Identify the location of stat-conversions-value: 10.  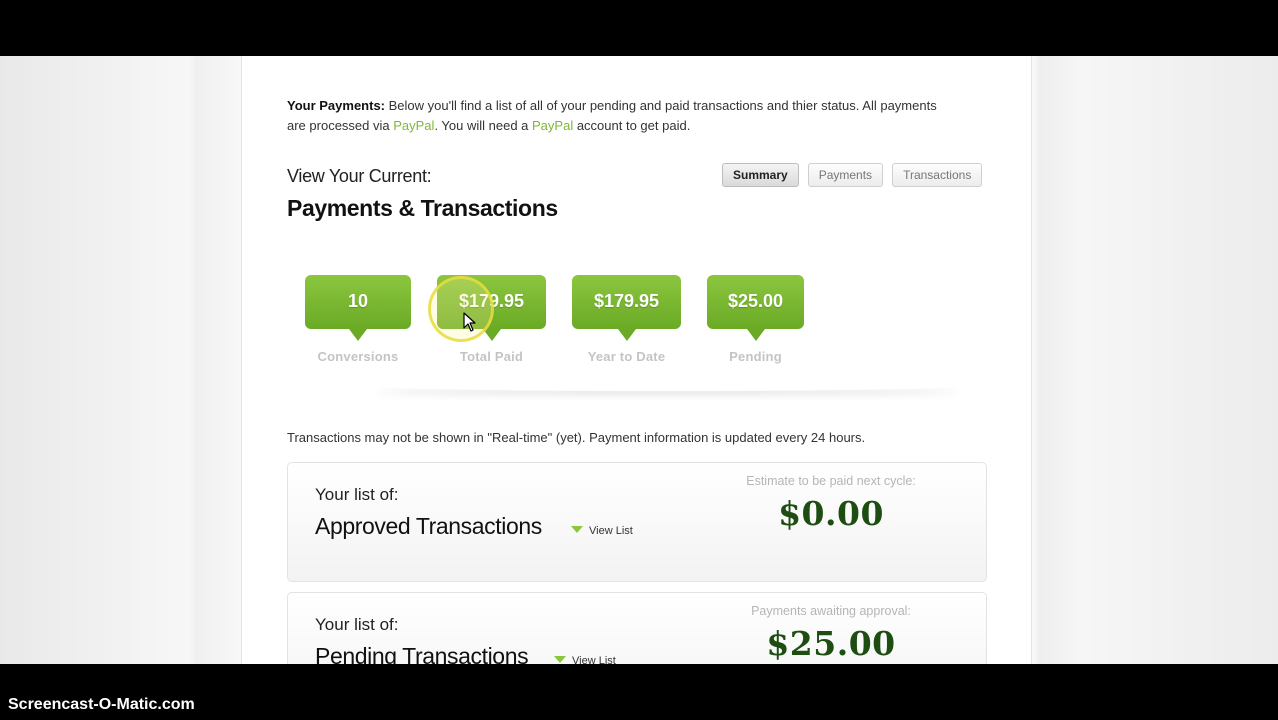
(358, 308).